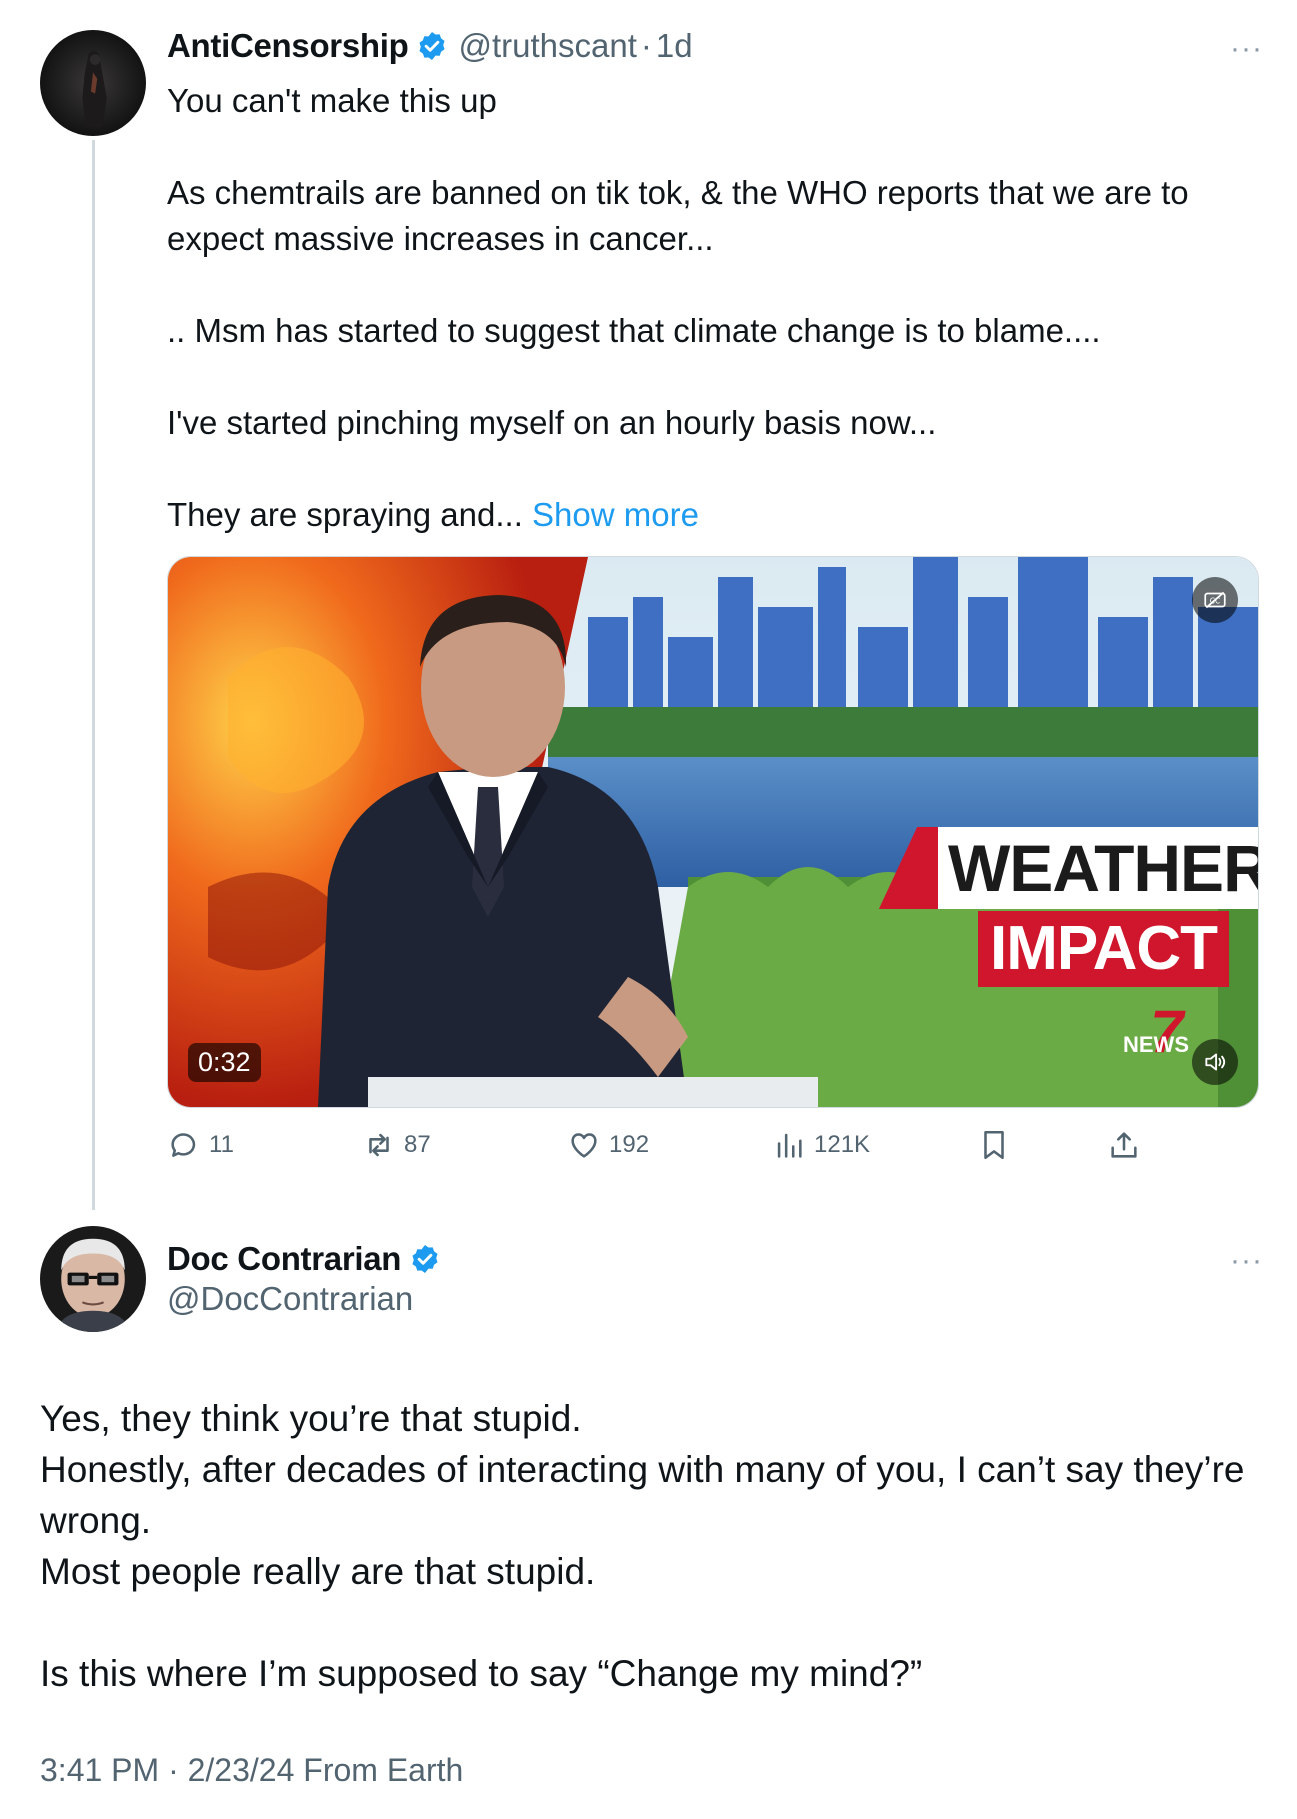 This screenshot has width=1297, height=1819. I want to click on post2-header: Doc Contrarian, so click(304, 1259).